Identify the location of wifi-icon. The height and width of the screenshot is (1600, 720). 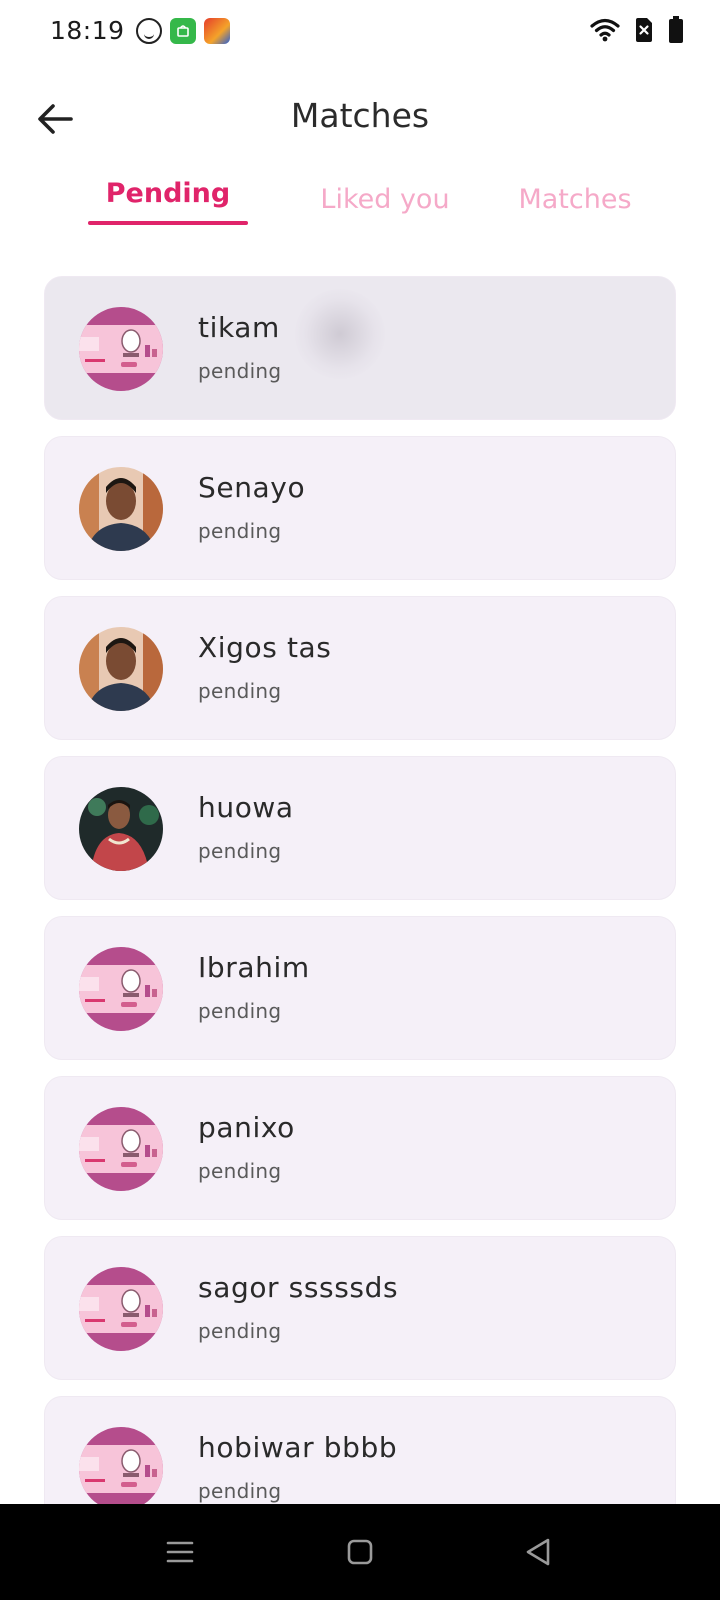
(605, 32).